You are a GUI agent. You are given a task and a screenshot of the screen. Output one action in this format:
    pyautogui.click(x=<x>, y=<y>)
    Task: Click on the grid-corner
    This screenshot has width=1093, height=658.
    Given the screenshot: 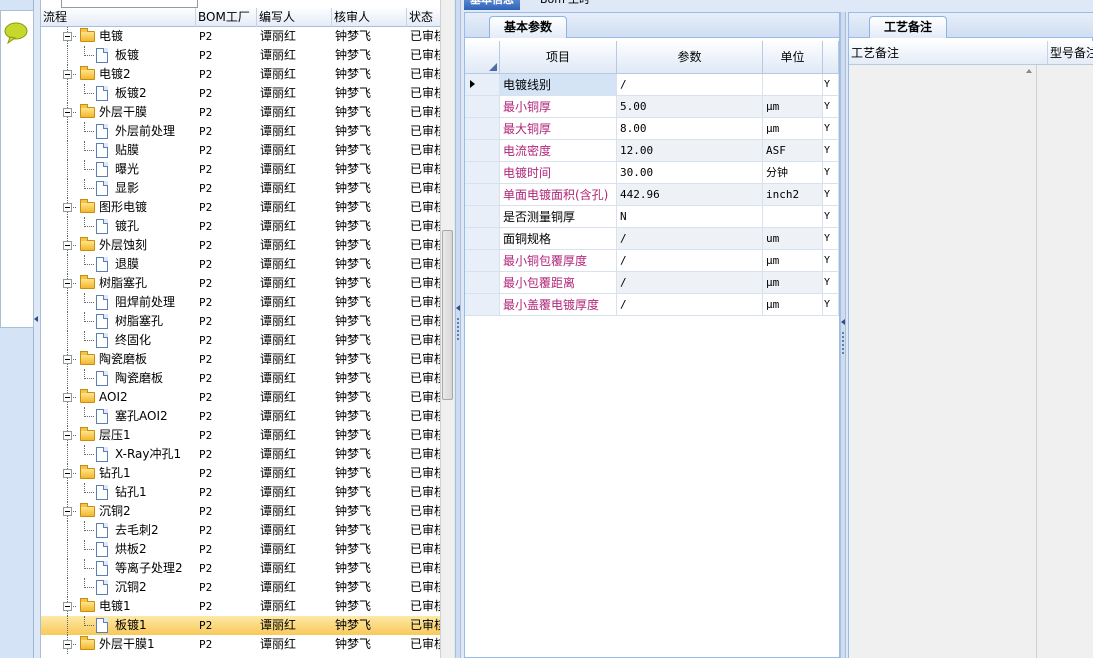 What is the action you would take?
    pyautogui.click(x=482, y=57)
    